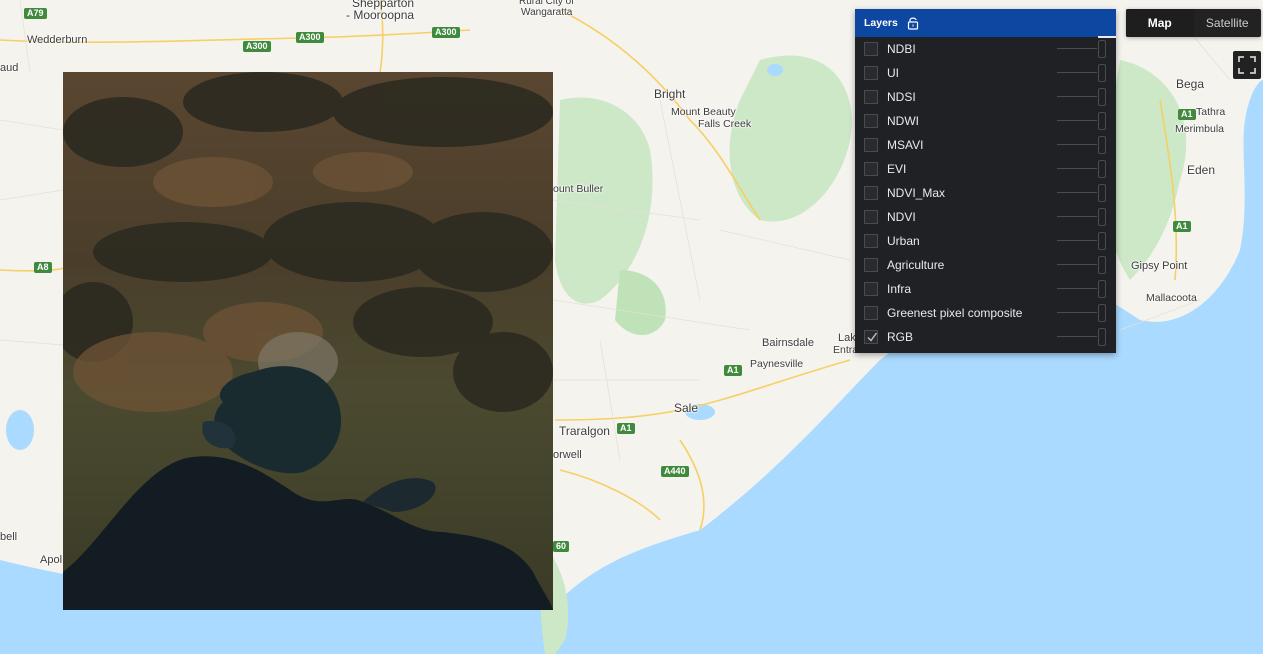  What do you see at coordinates (985, 217) in the screenshot?
I see `layer-row: NDVI` at bounding box center [985, 217].